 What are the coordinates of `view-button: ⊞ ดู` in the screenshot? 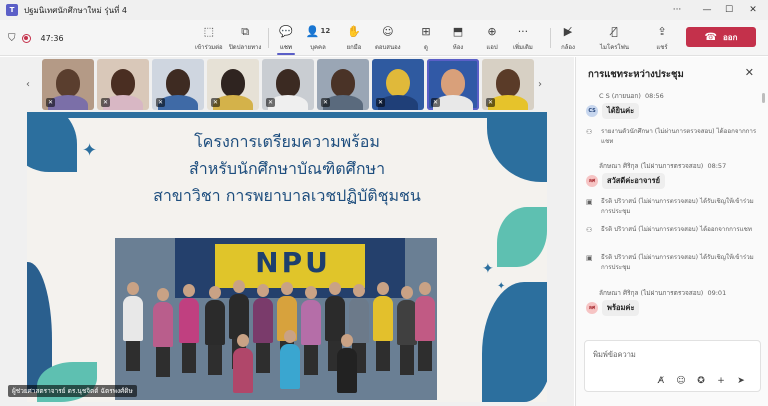 It's located at (426, 38).